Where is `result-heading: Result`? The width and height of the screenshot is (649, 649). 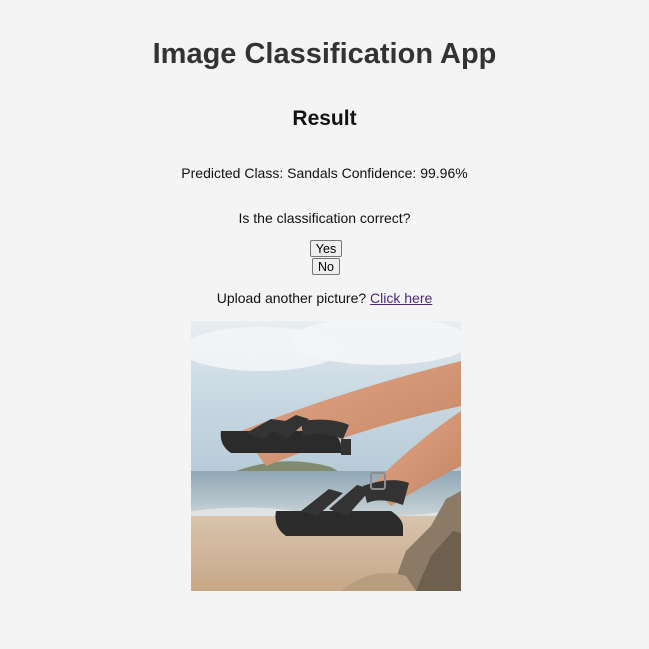 result-heading: Result is located at coordinates (324, 118).